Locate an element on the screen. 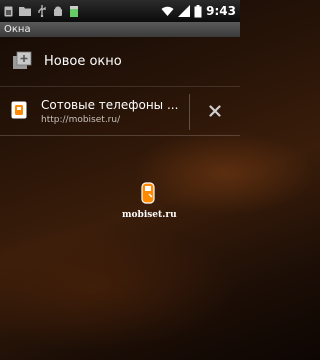 This screenshot has height=360, width=320. folder-icon is located at coordinates (25, 11).